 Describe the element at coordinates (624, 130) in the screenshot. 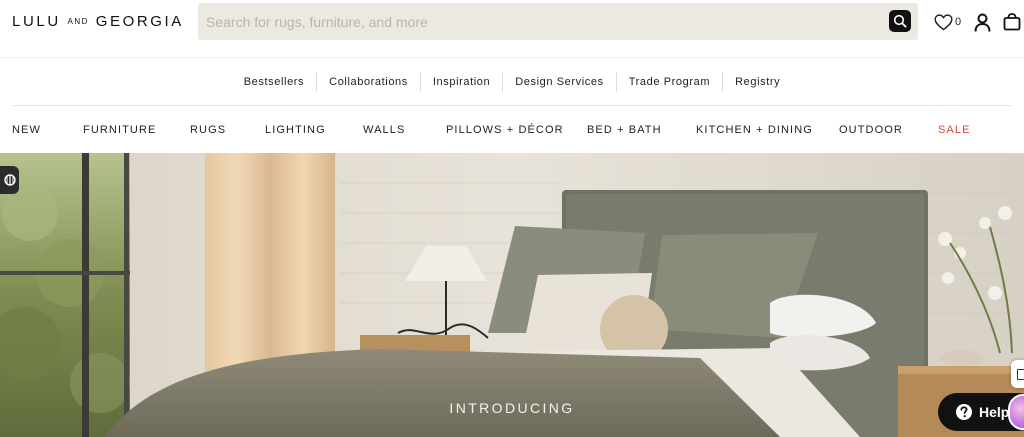

I see `nav-bed-bath: BED + BATH` at that location.